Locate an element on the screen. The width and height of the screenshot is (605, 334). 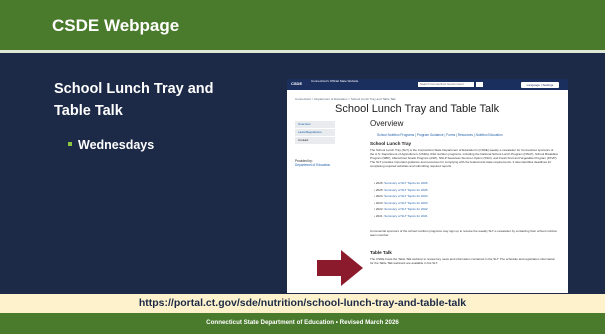
overview-heading: Overview is located at coordinates (387, 123).